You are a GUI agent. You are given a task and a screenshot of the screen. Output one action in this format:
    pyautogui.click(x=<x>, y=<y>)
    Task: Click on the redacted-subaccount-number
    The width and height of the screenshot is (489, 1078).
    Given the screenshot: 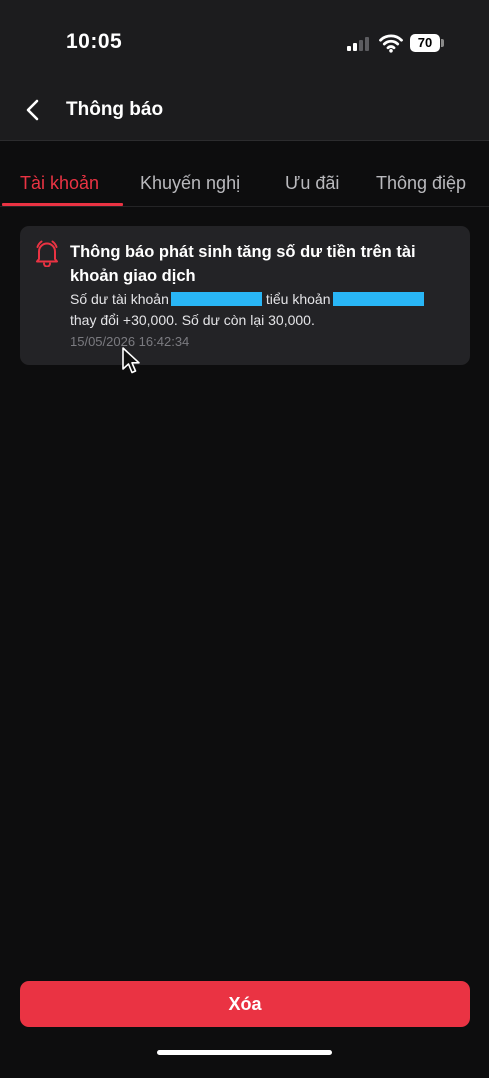 What is the action you would take?
    pyautogui.click(x=378, y=299)
    